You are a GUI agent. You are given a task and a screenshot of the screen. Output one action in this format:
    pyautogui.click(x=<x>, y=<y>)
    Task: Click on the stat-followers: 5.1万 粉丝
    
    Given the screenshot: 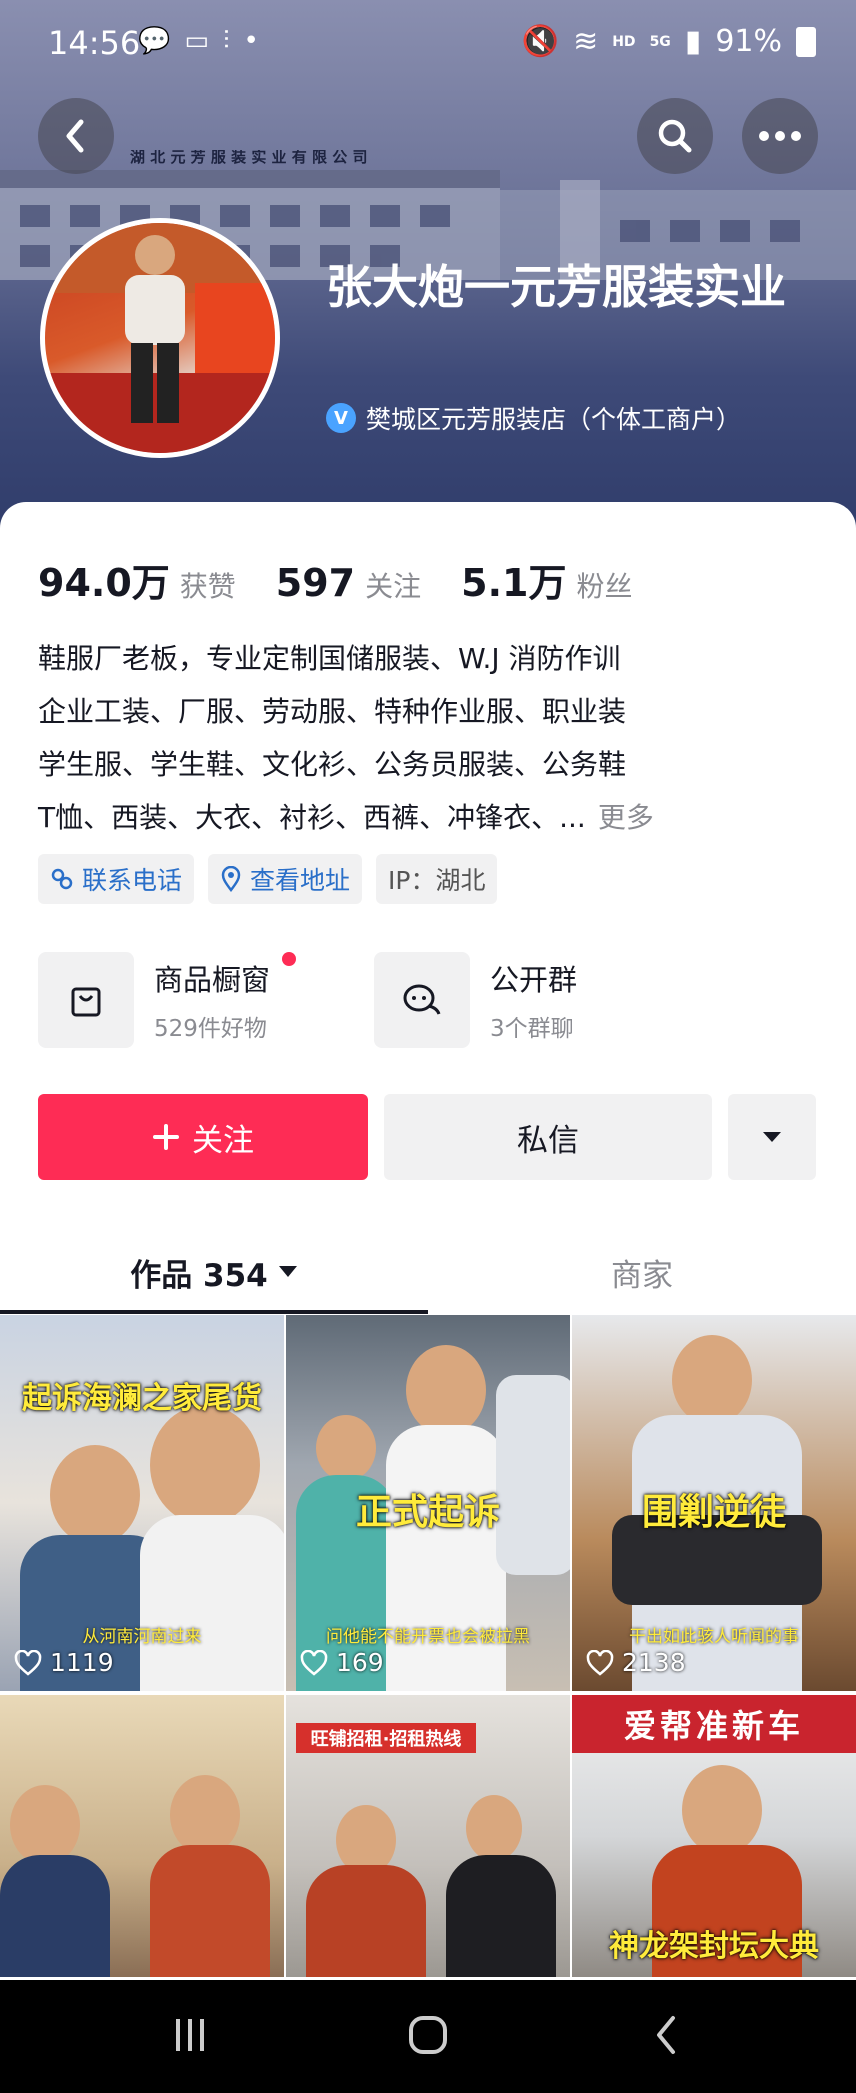 What is the action you would take?
    pyautogui.click(x=546, y=579)
    